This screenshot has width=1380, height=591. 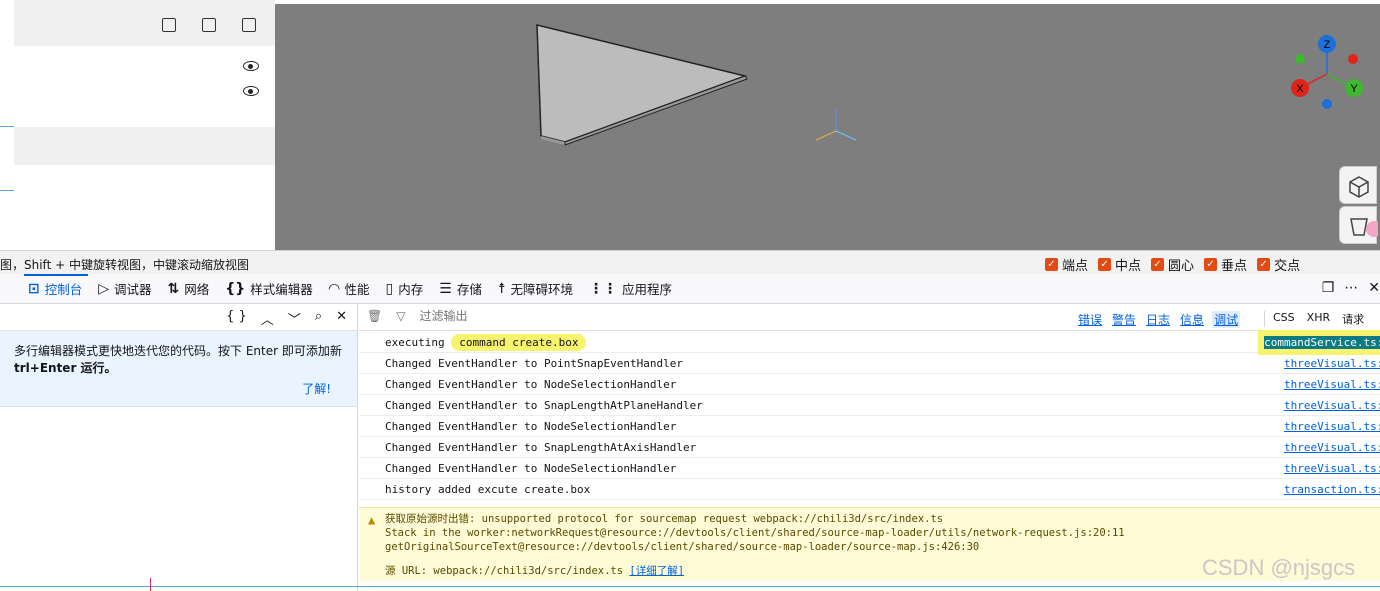 I want to click on source-link: commandService.ts:4, so click(x=1322, y=342).